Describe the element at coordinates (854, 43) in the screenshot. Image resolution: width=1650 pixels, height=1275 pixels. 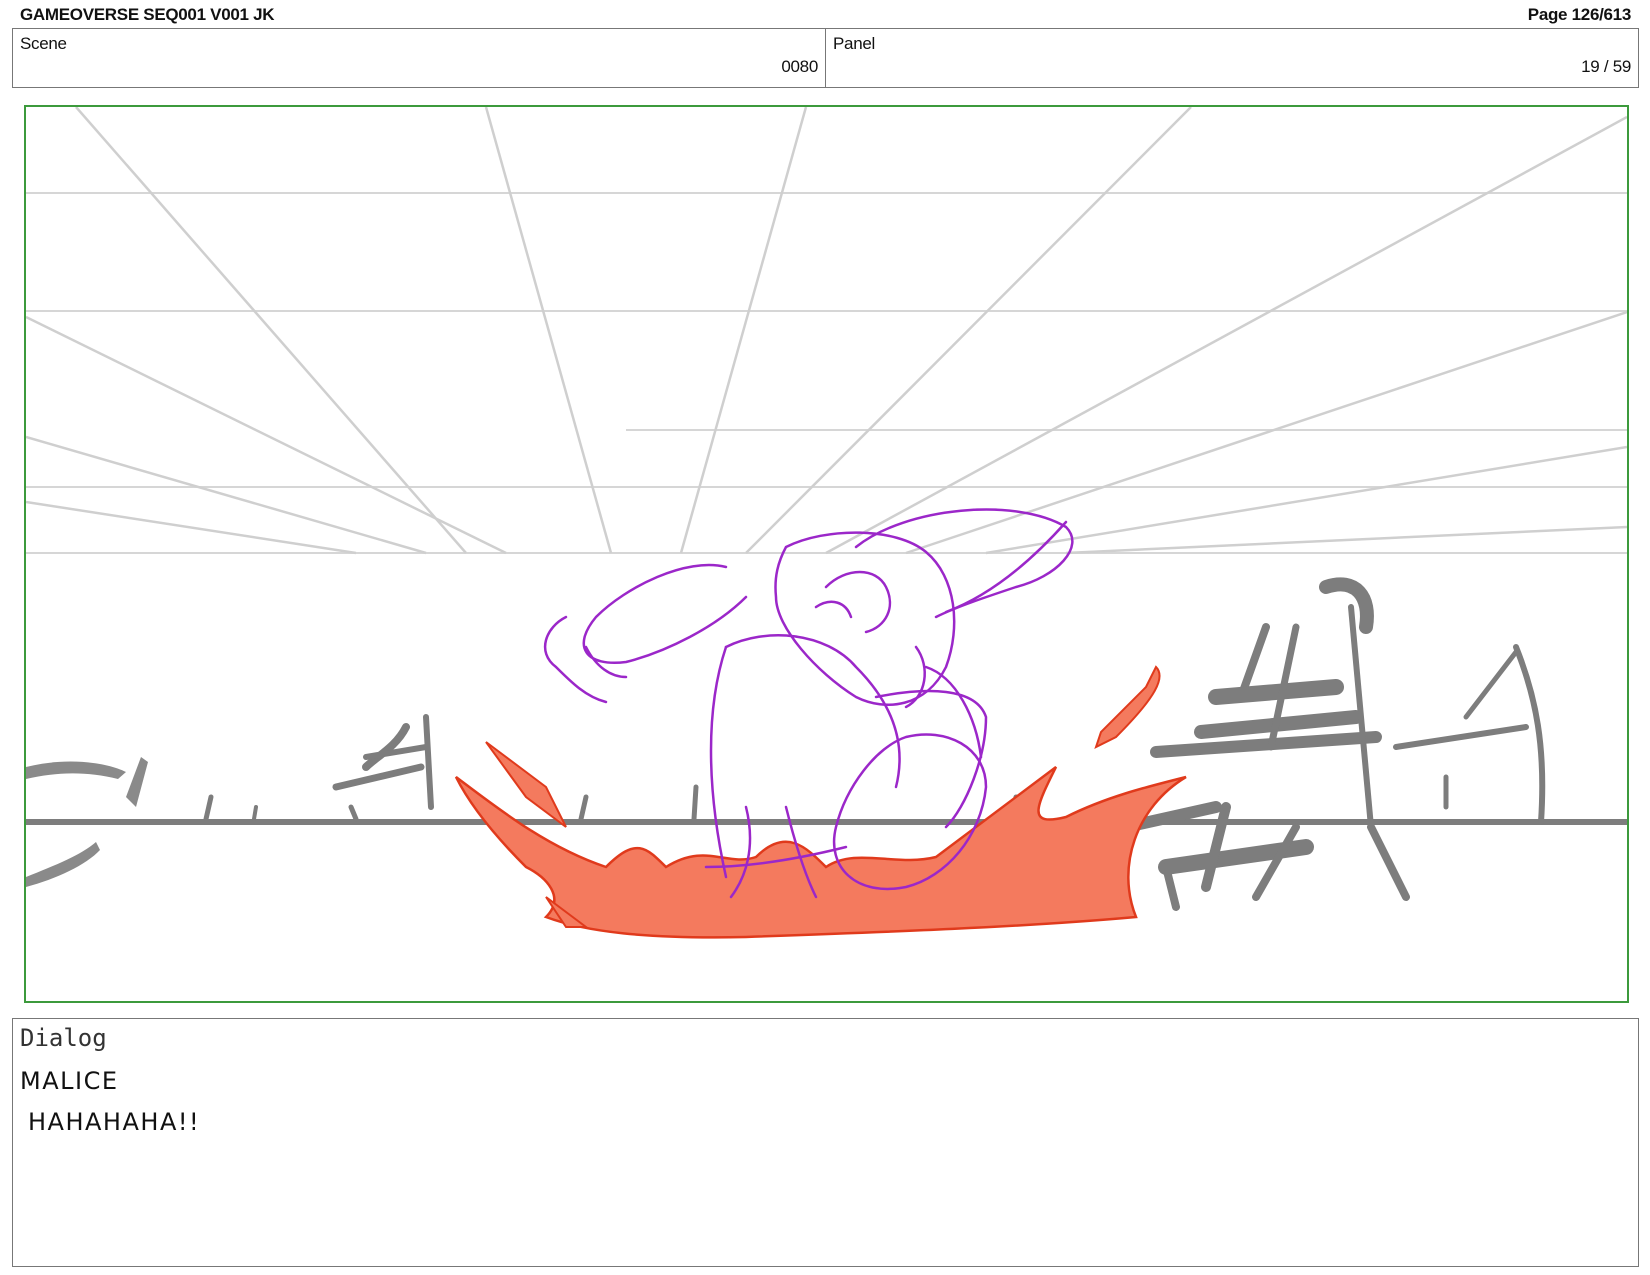
I see `panel-label: Panel` at that location.